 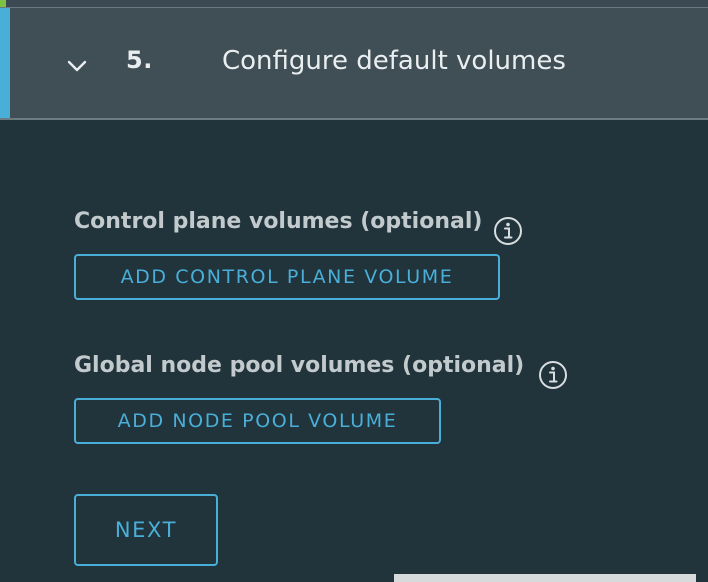 I want to click on step-title: Configure default volumes, so click(x=394, y=61).